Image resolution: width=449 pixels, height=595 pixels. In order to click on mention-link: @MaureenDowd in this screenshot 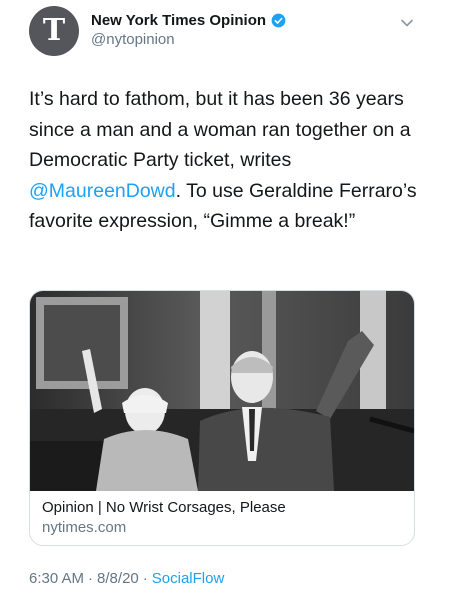, I will do `click(102, 191)`.